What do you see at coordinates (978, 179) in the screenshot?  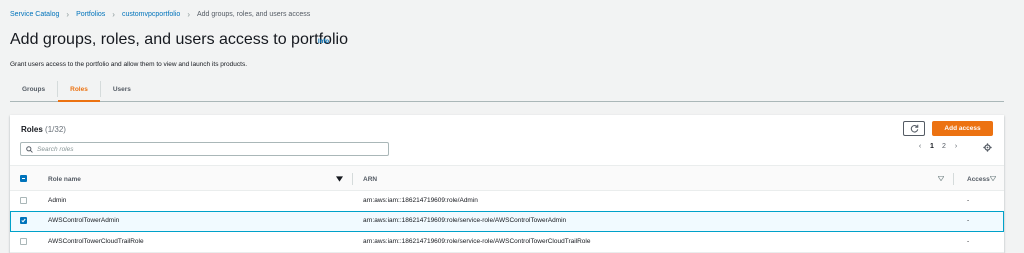 I see `column-header-access: Access` at bounding box center [978, 179].